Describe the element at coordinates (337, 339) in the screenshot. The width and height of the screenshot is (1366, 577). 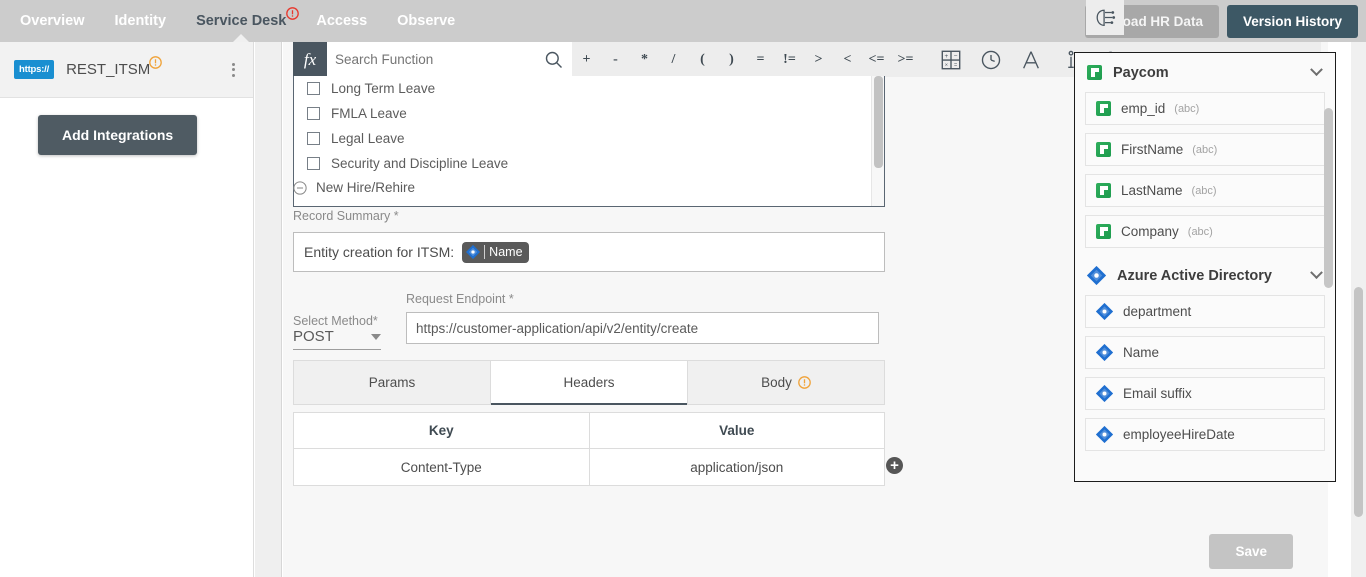
I see `method-dropdown: POST` at that location.